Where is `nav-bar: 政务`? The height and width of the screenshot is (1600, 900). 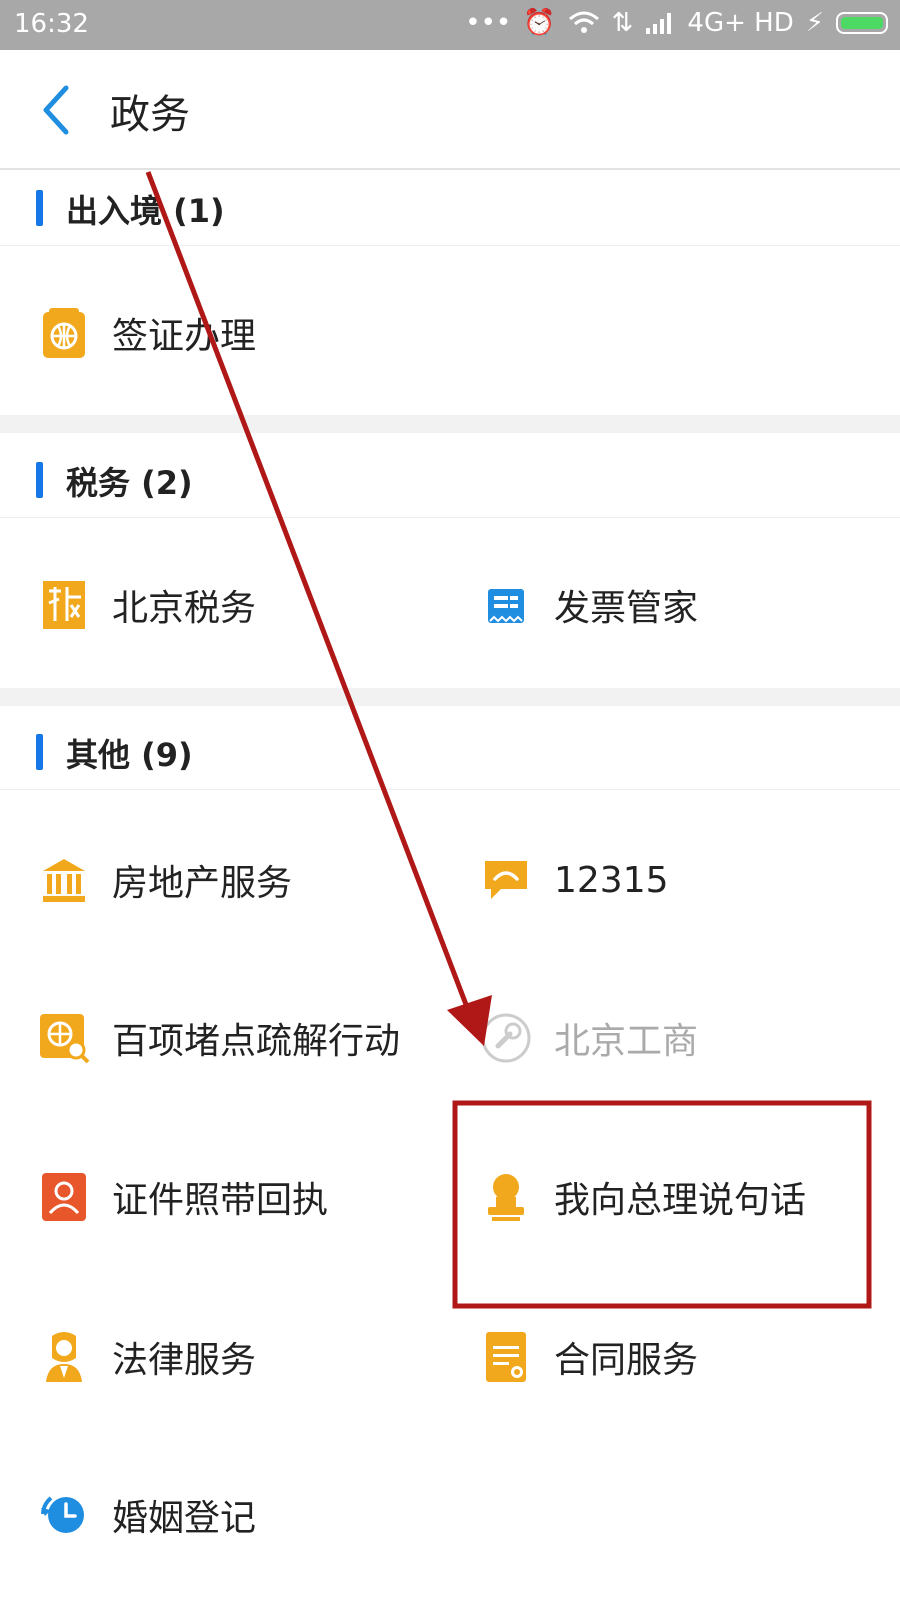
nav-bar: 政务 is located at coordinates (450, 110).